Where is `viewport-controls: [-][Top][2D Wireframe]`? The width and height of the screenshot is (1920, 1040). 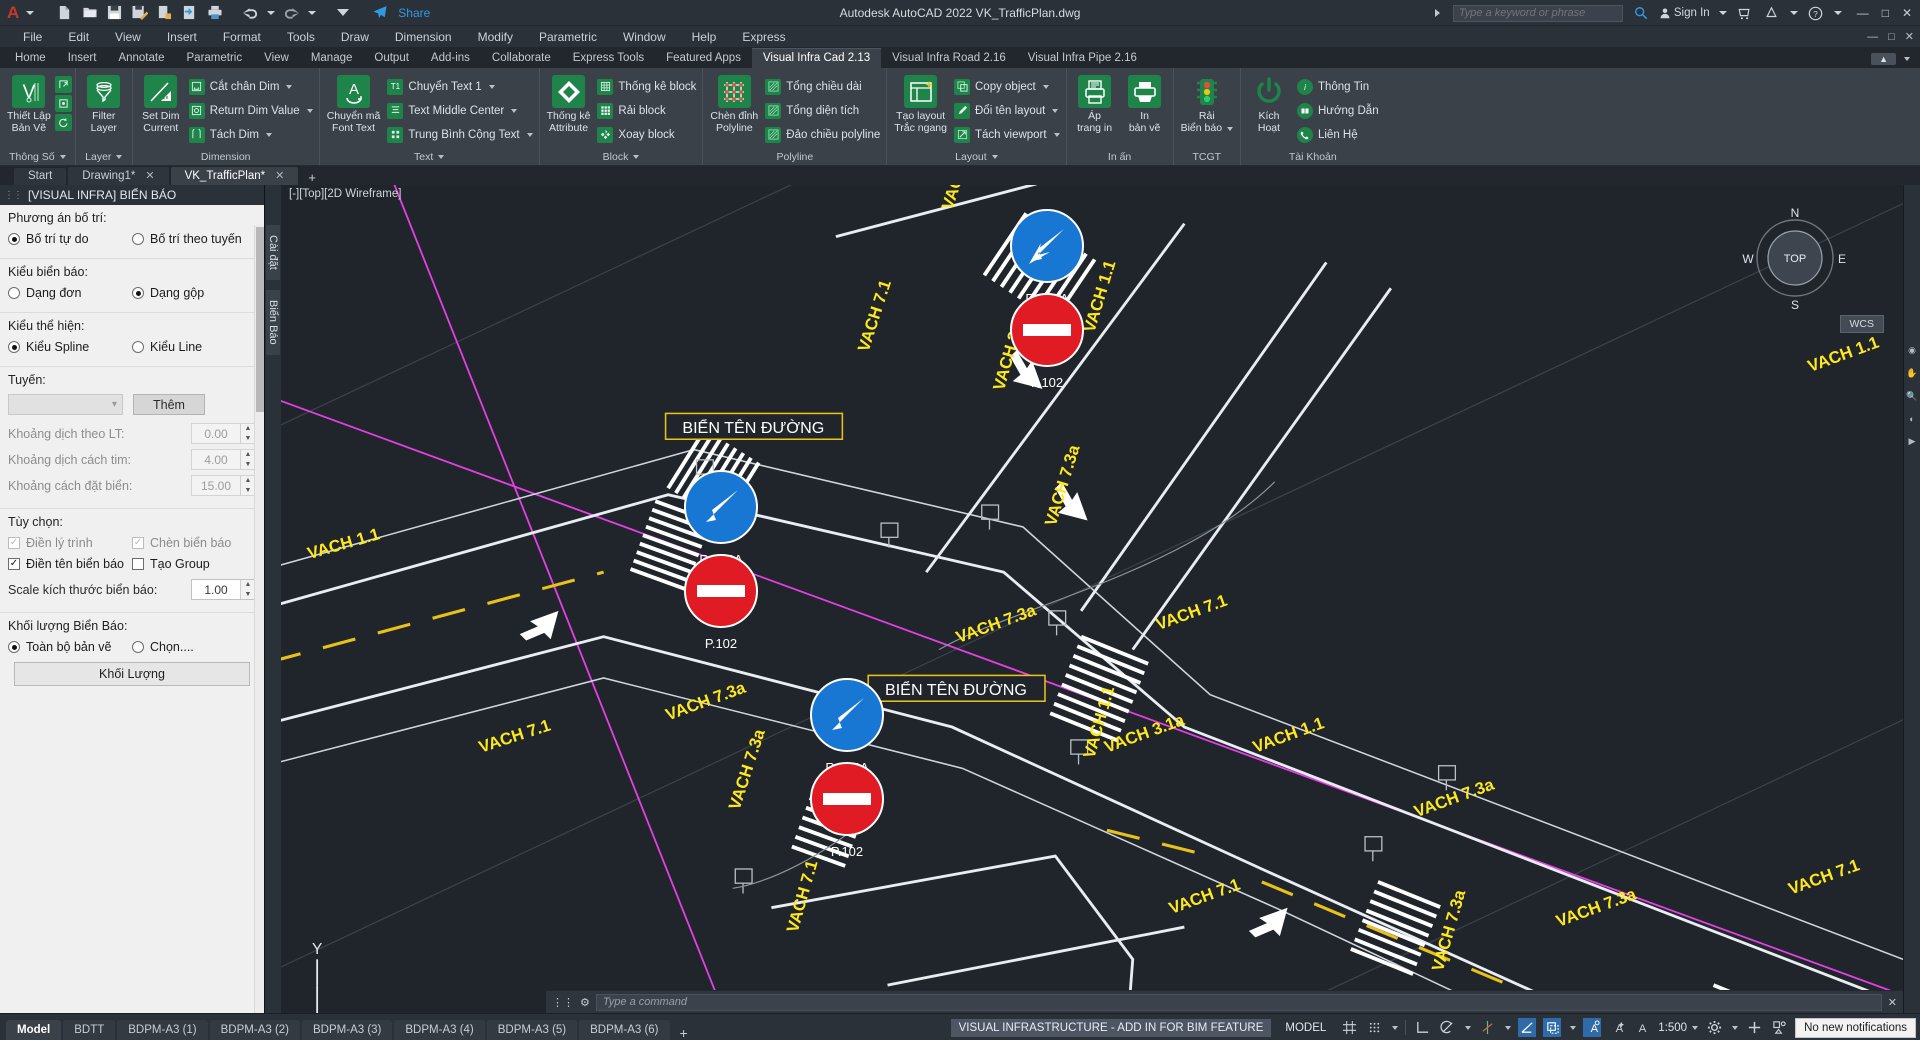
viewport-controls: [-][Top][2D Wireframe] is located at coordinates (345, 194).